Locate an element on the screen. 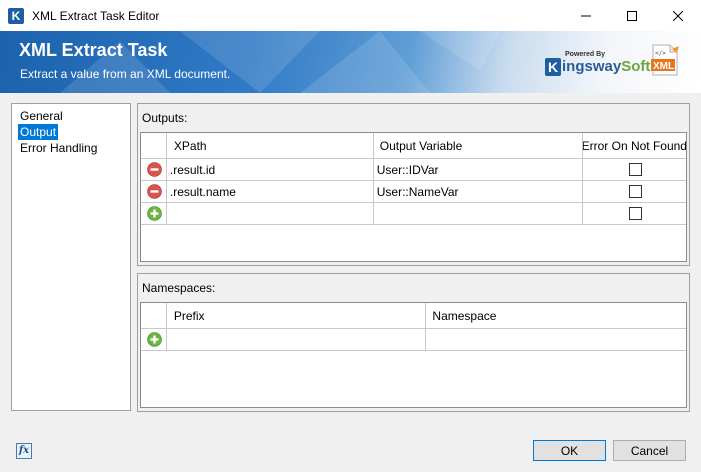  nav-item-general: General is located at coordinates (71, 116).